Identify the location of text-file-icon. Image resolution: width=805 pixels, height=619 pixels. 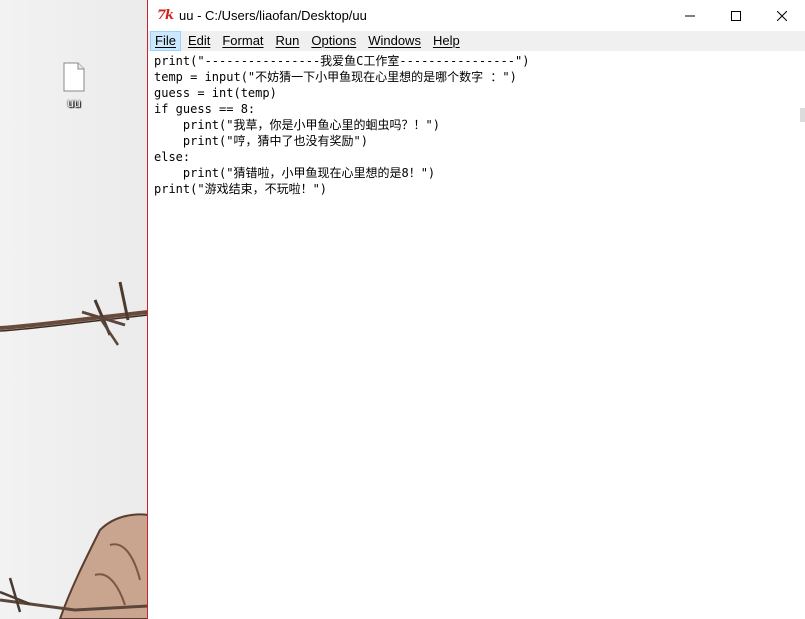
(74, 77).